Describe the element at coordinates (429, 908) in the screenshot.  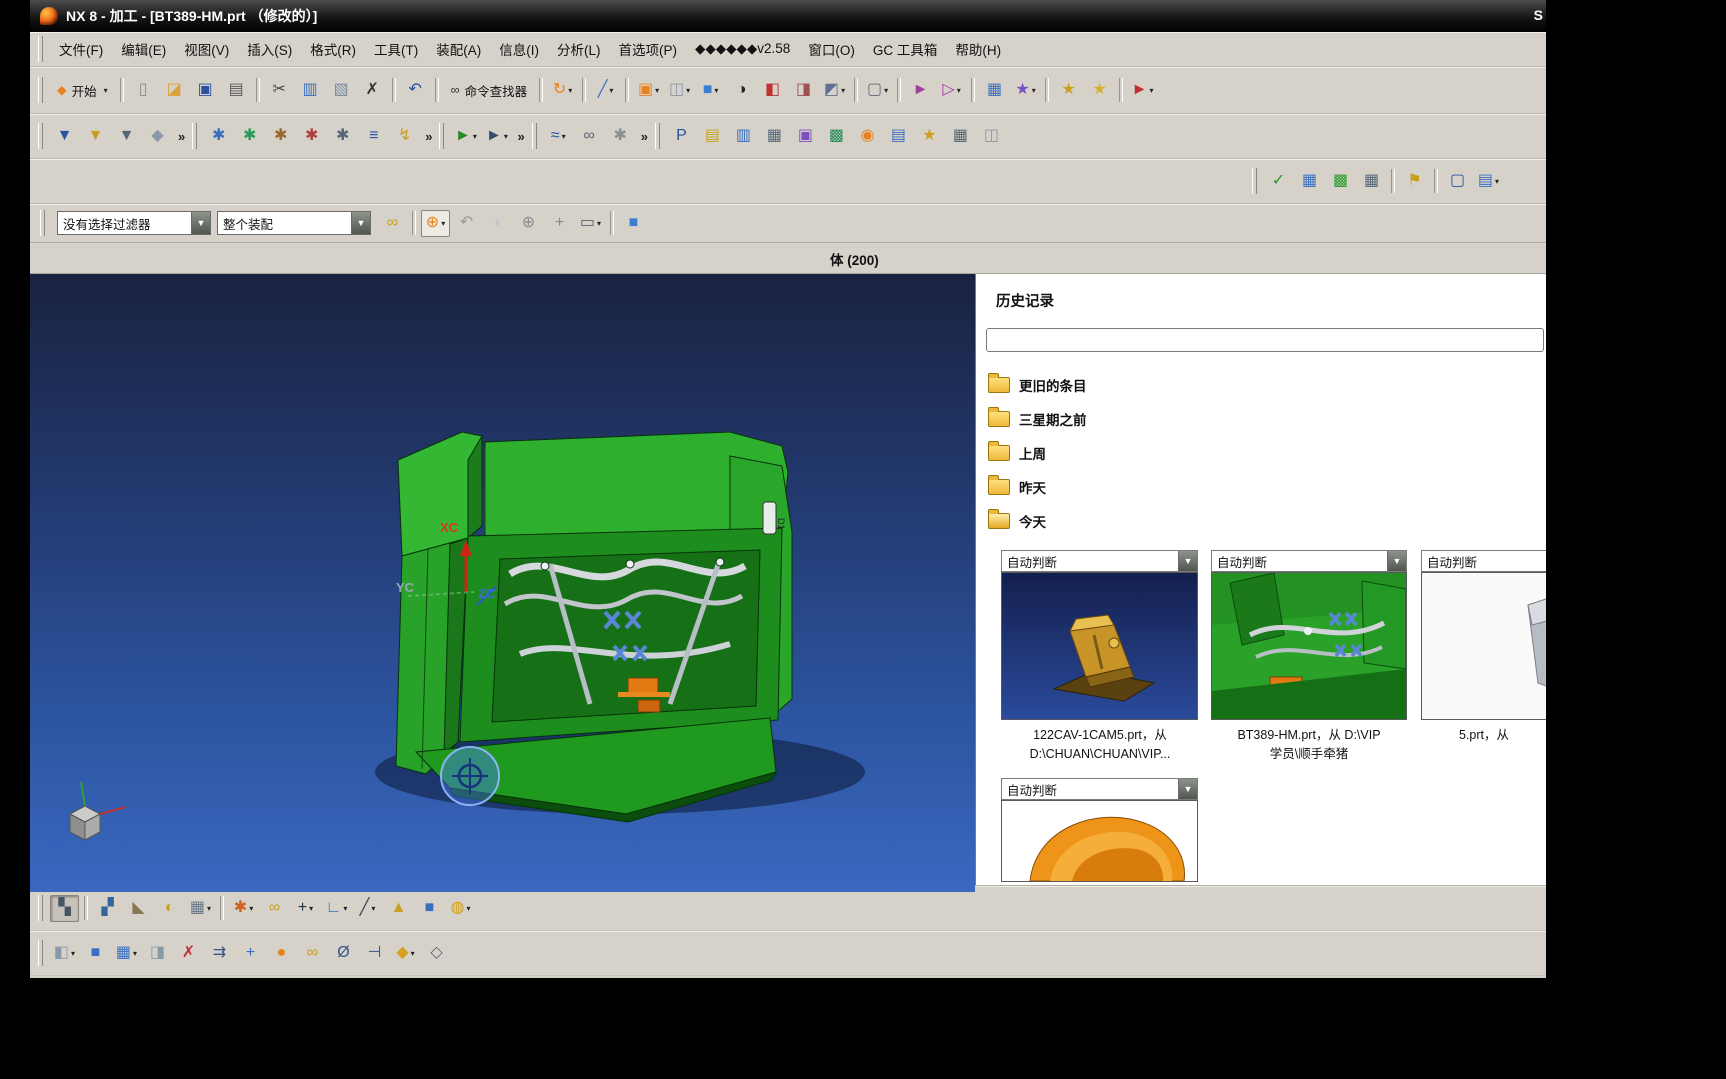
I see `cube-icon: ■` at that location.